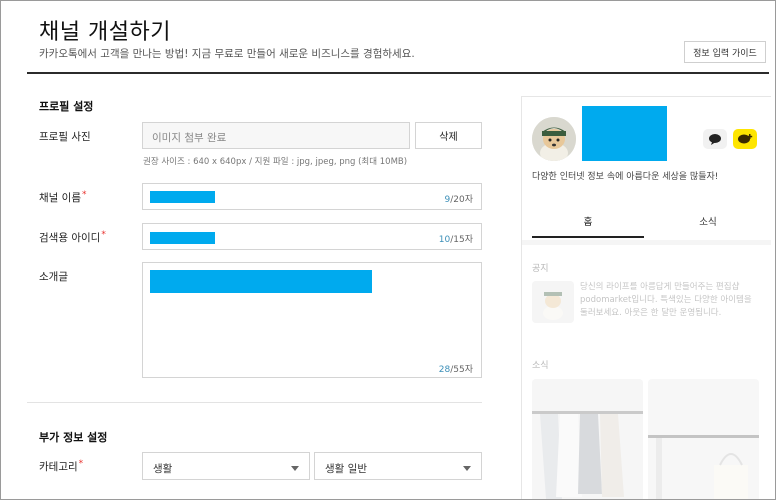 The image size is (776, 500). I want to click on add-channel-icon, so click(745, 139).